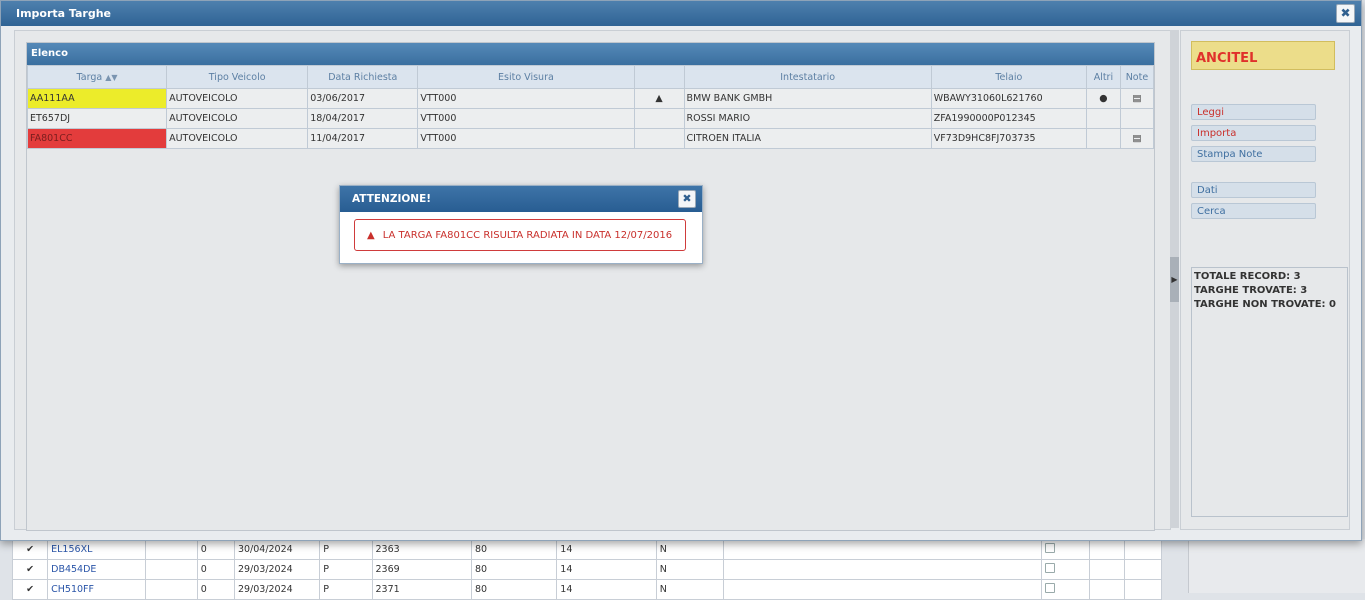  What do you see at coordinates (96, 569) in the screenshot?
I see `bg-plate: DB454DE` at bounding box center [96, 569].